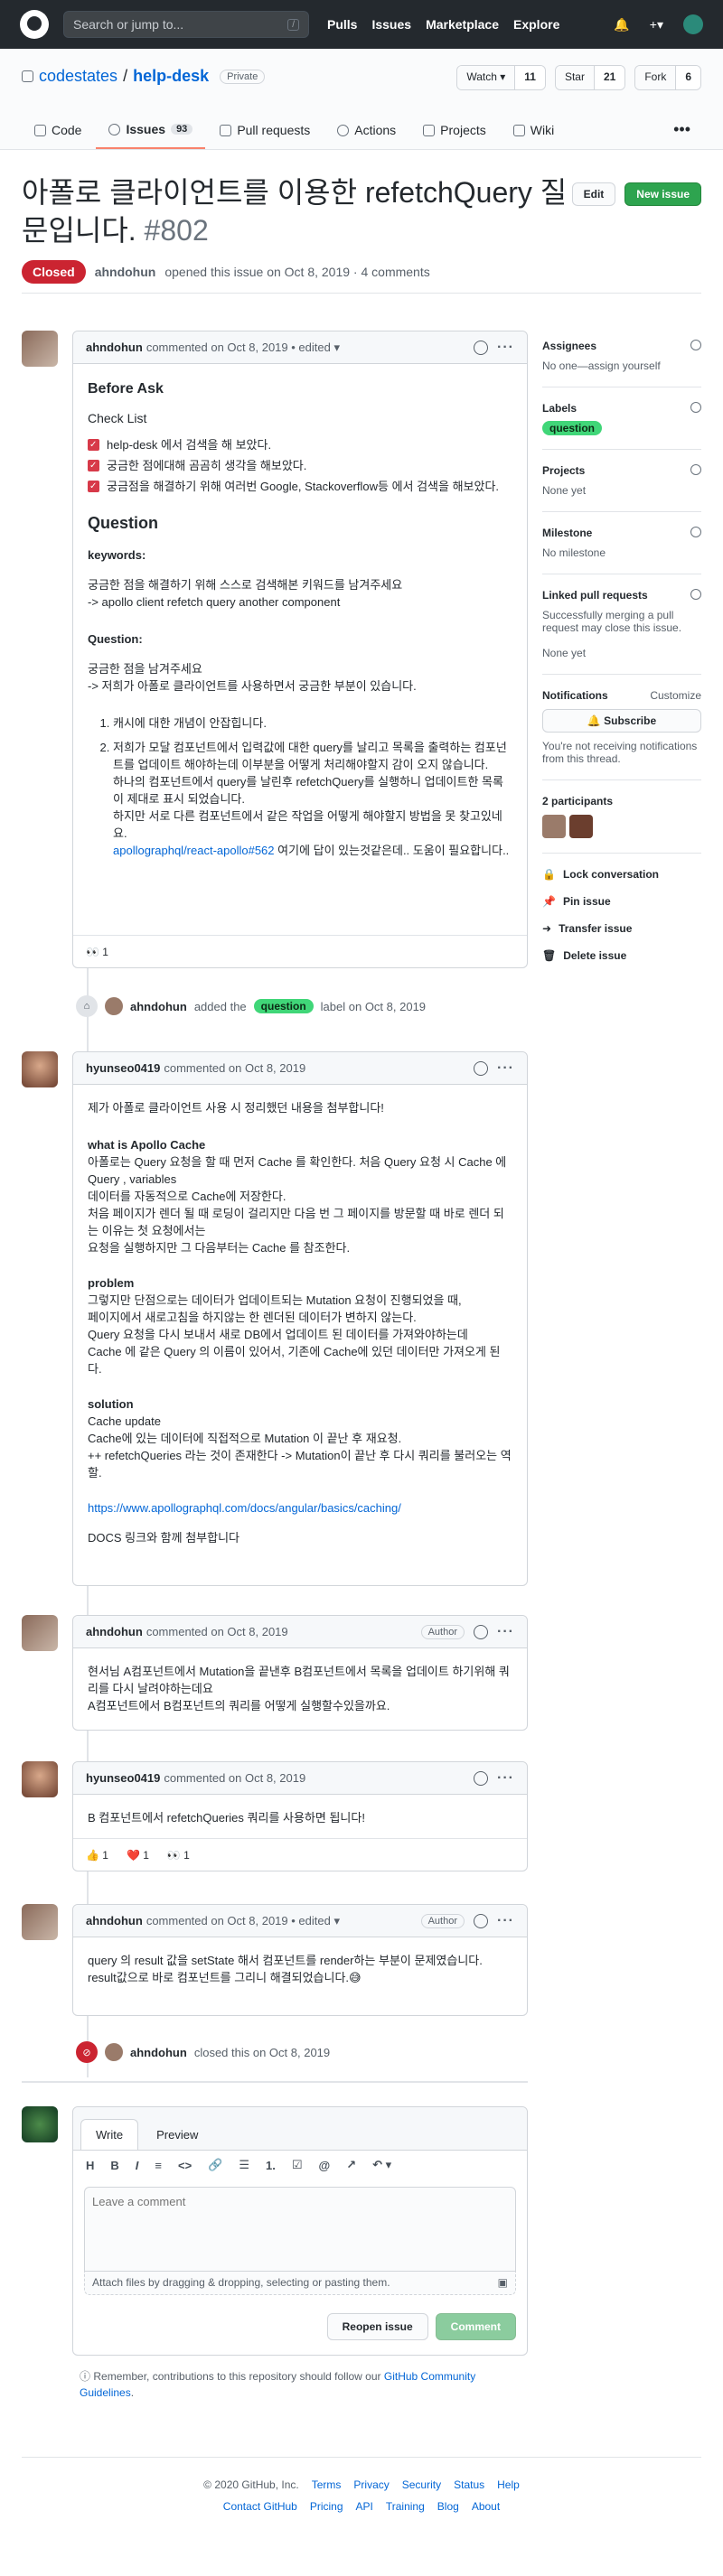  Describe the element at coordinates (621, 721) in the screenshot. I see `subscribe-button: 🔔 Subscribe` at that location.